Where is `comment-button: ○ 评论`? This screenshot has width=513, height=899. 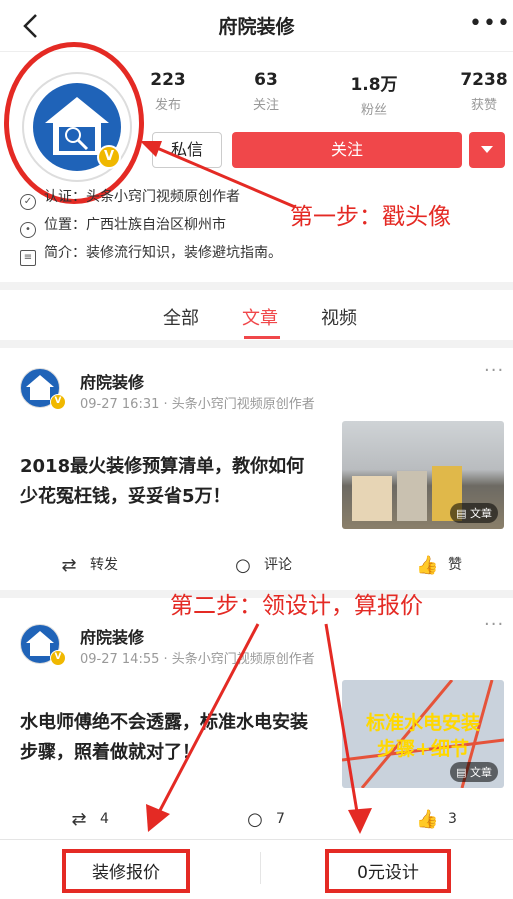 comment-button: ○ 评论 is located at coordinates (262, 565).